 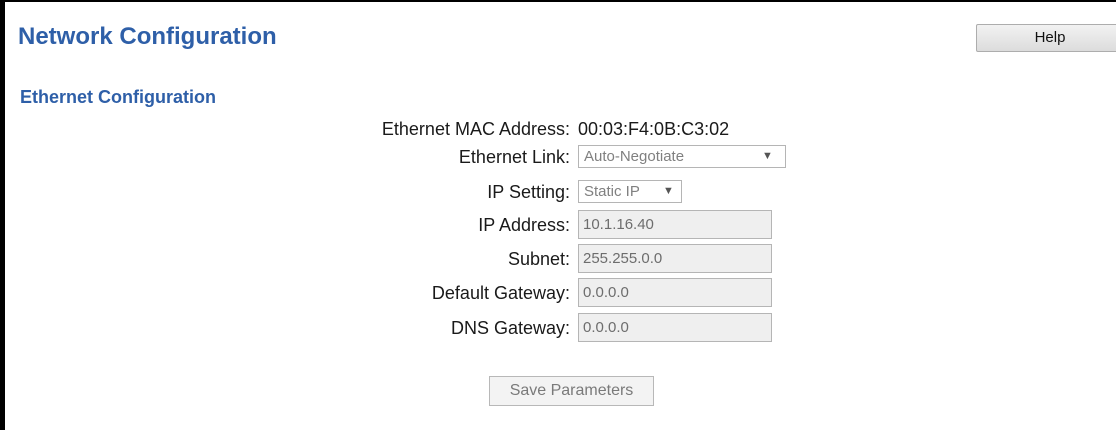 I want to click on window-left-border, so click(x=2, y=215).